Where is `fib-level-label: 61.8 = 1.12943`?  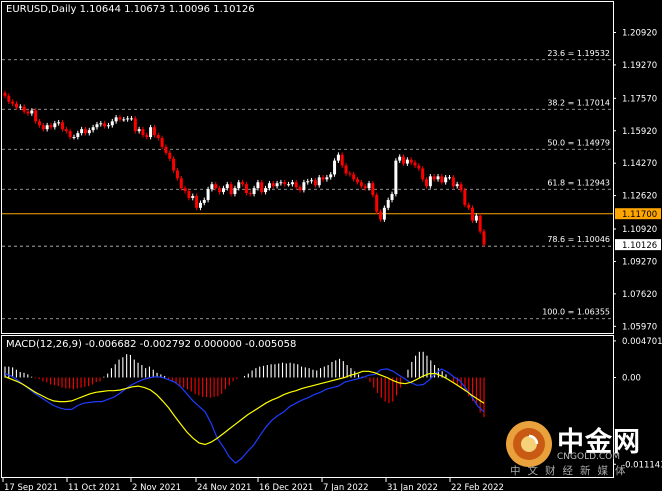
fib-level-label: 61.8 = 1.12943 is located at coordinates (578, 182).